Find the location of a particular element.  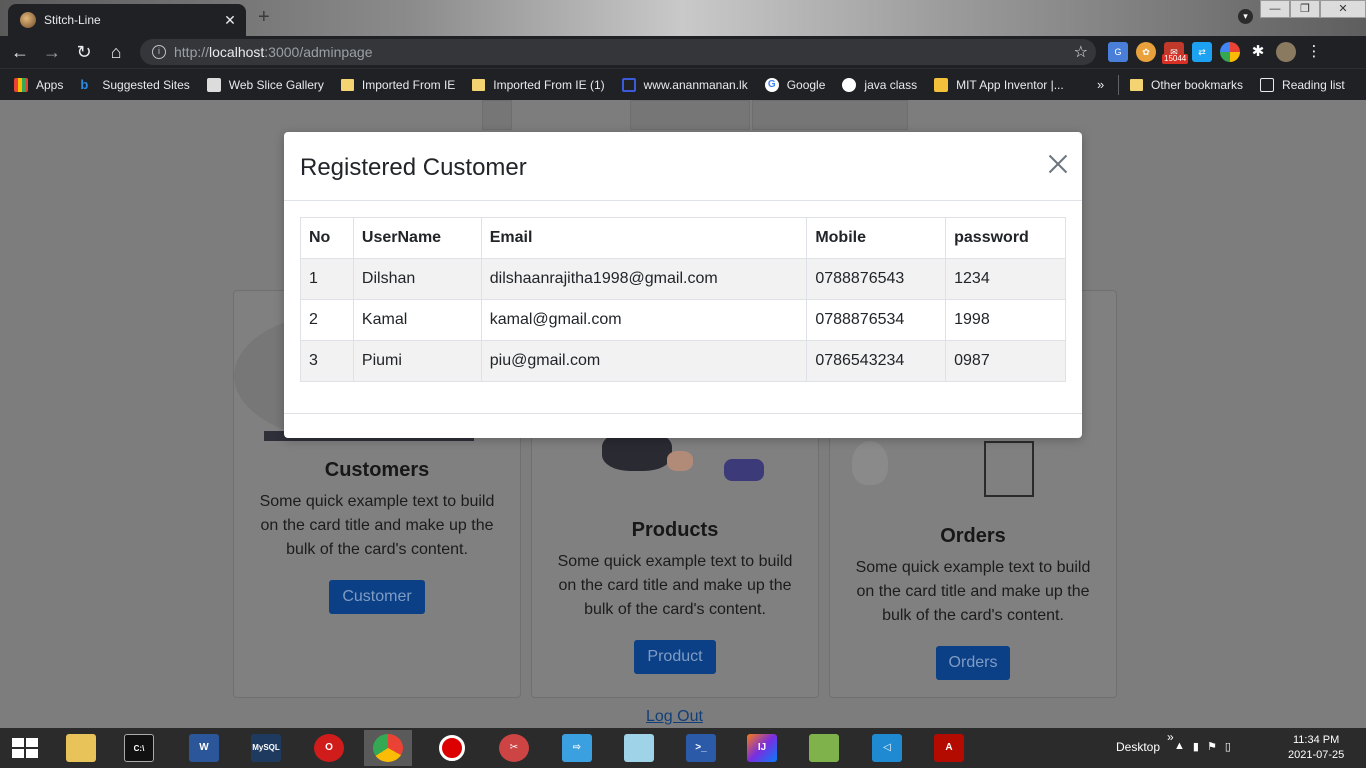

powershell-icon: >_ is located at coordinates (701, 748).